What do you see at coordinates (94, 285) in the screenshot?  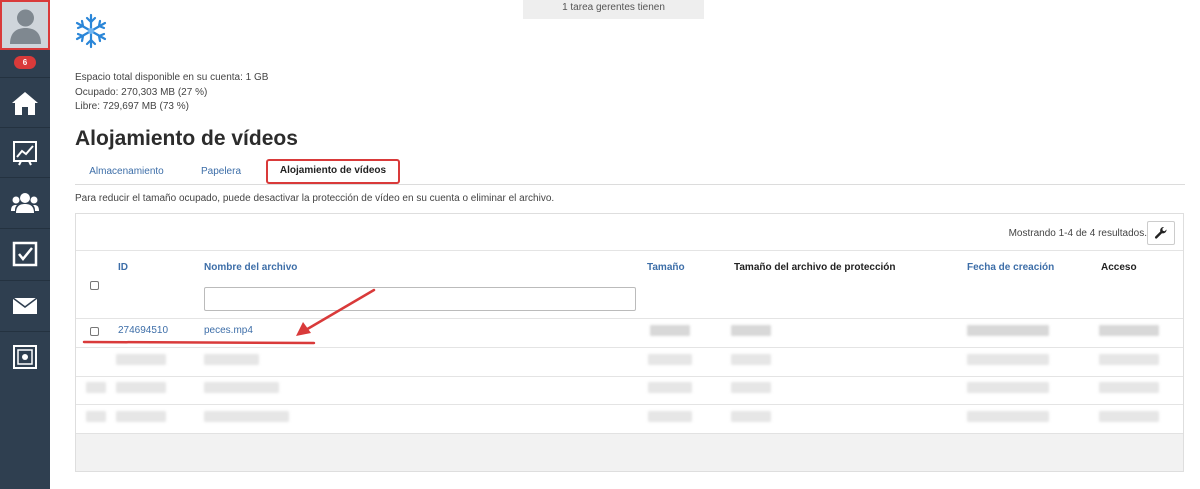 I see `select-all-checkbox` at bounding box center [94, 285].